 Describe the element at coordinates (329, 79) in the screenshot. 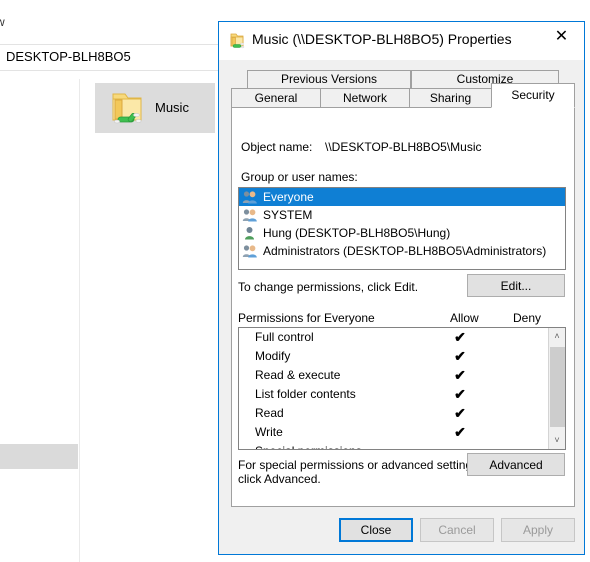

I see `tab-previous-versions: Previous Versions` at that location.